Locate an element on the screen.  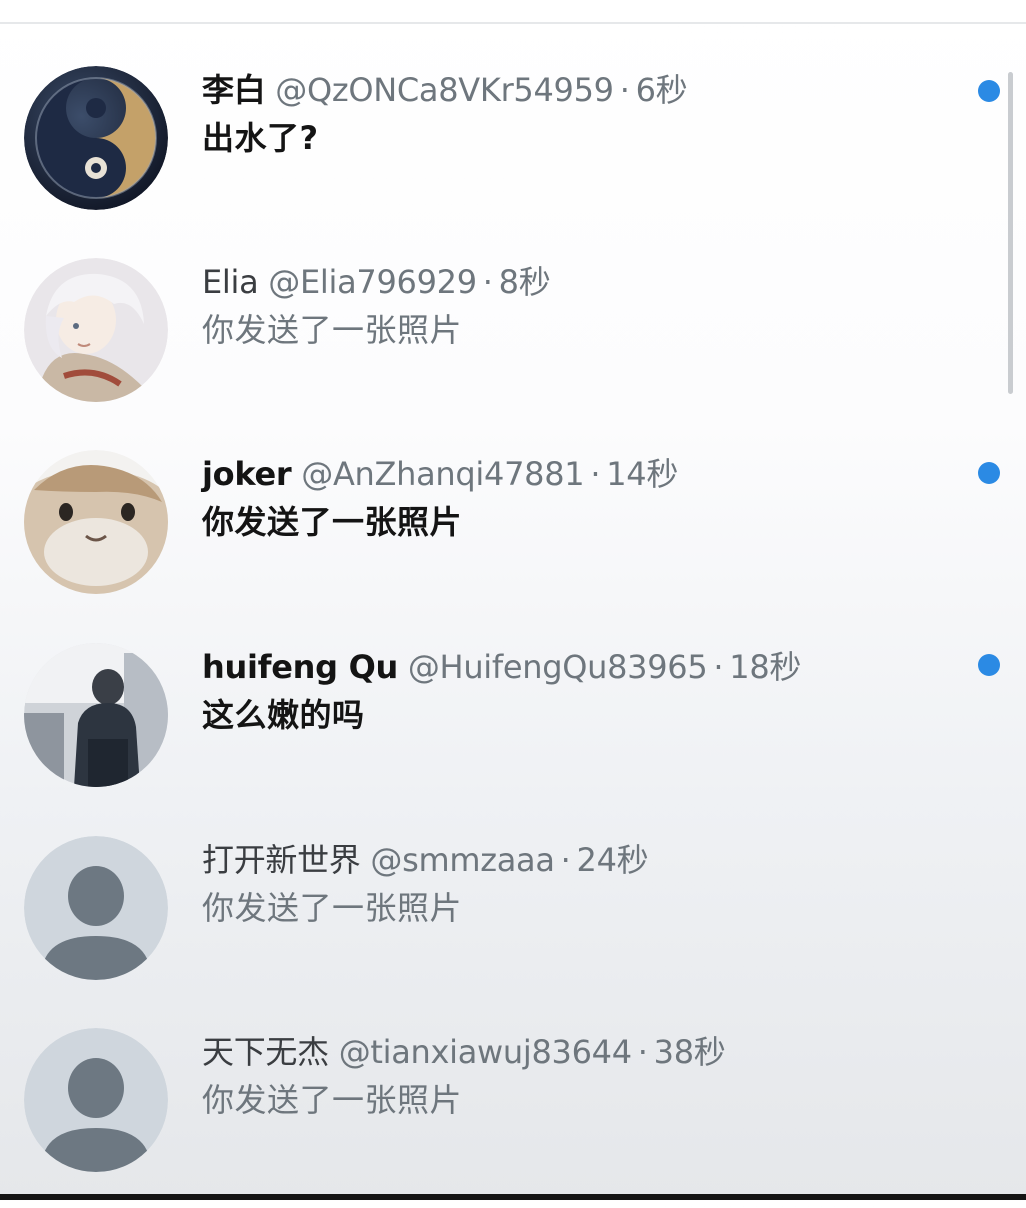
conversation-header: 天下无杰 @tianxiawuj83644 · 38秒 is located at coordinates (464, 1052).